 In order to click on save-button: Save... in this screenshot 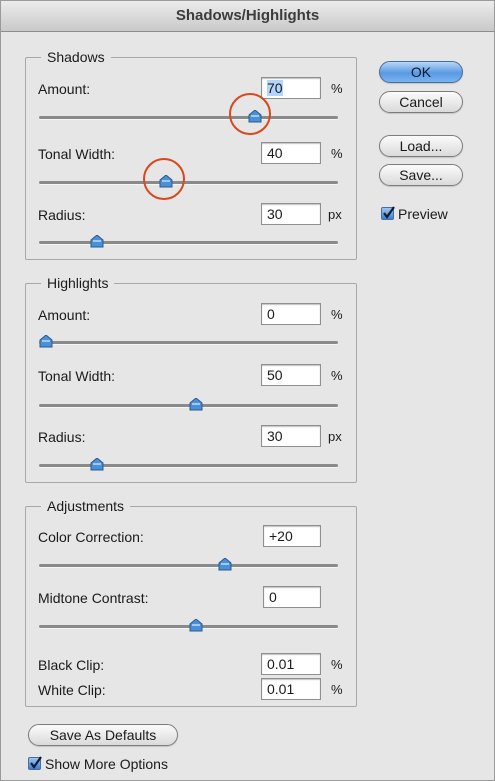, I will do `click(421, 175)`.